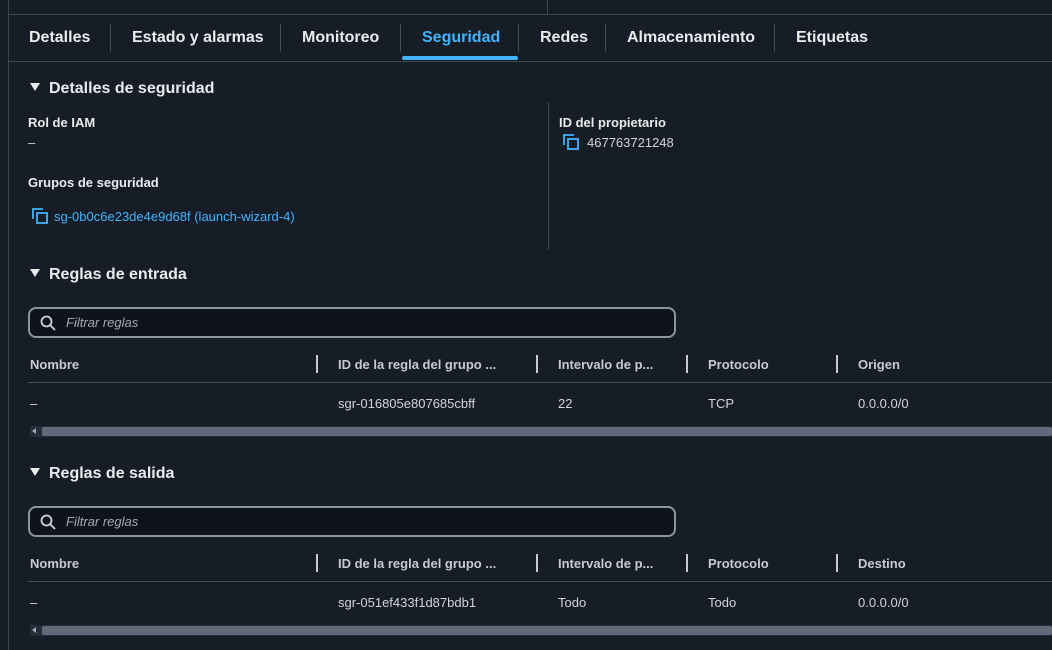  Describe the element at coordinates (132, 88) in the screenshot. I see `security-details-title: Detalles de seguridad` at that location.